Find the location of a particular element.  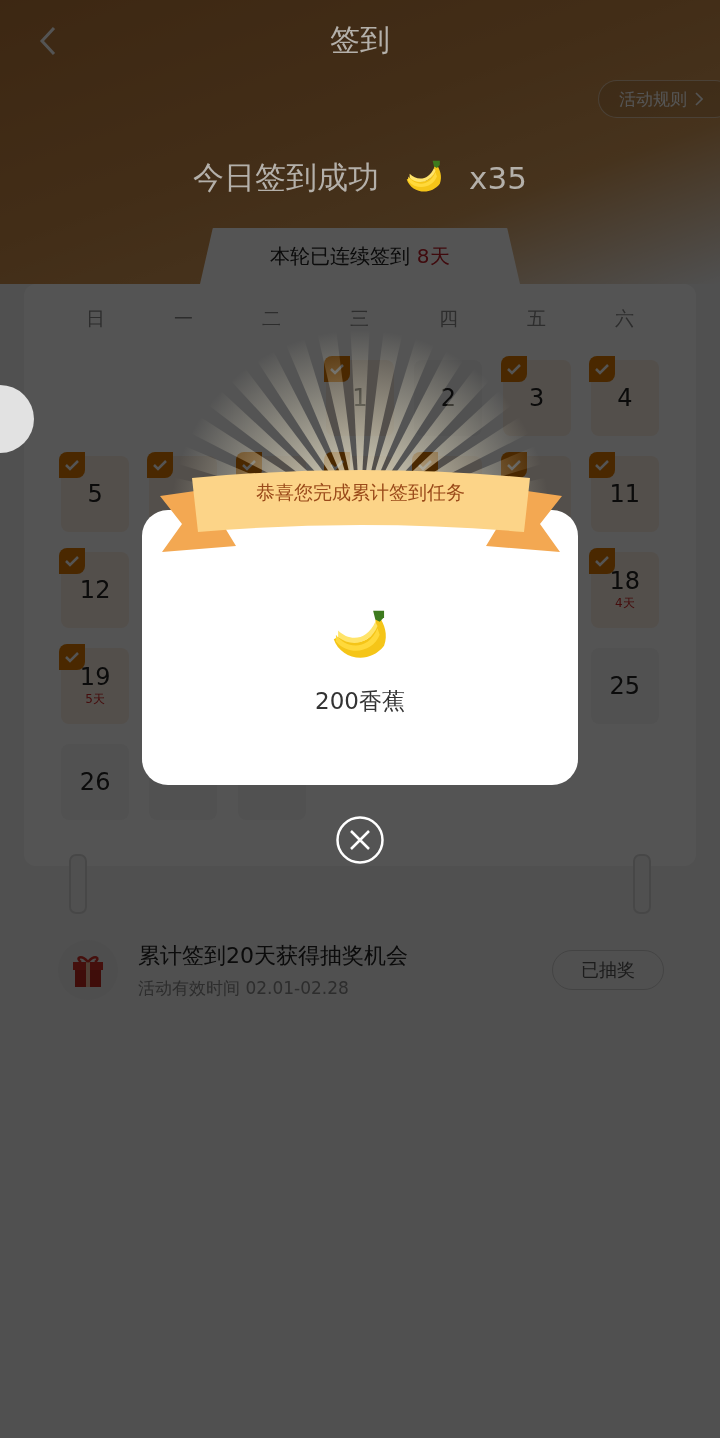

day-number: 2 is located at coordinates (448, 398).